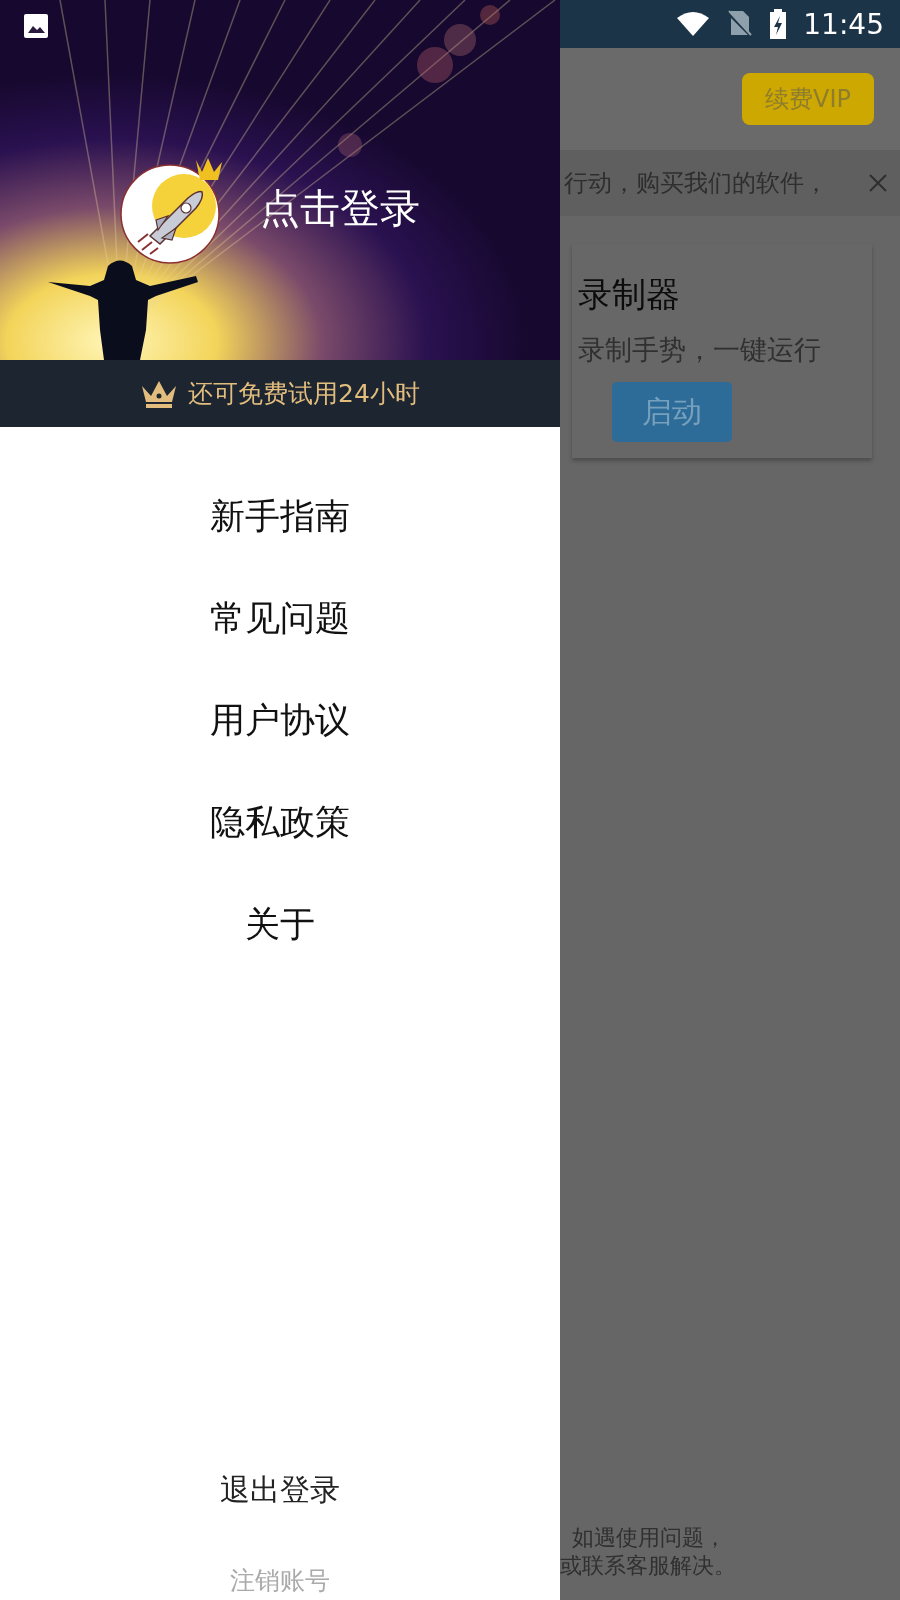  I want to click on logout-button: 退出登录, so click(280, 1490).